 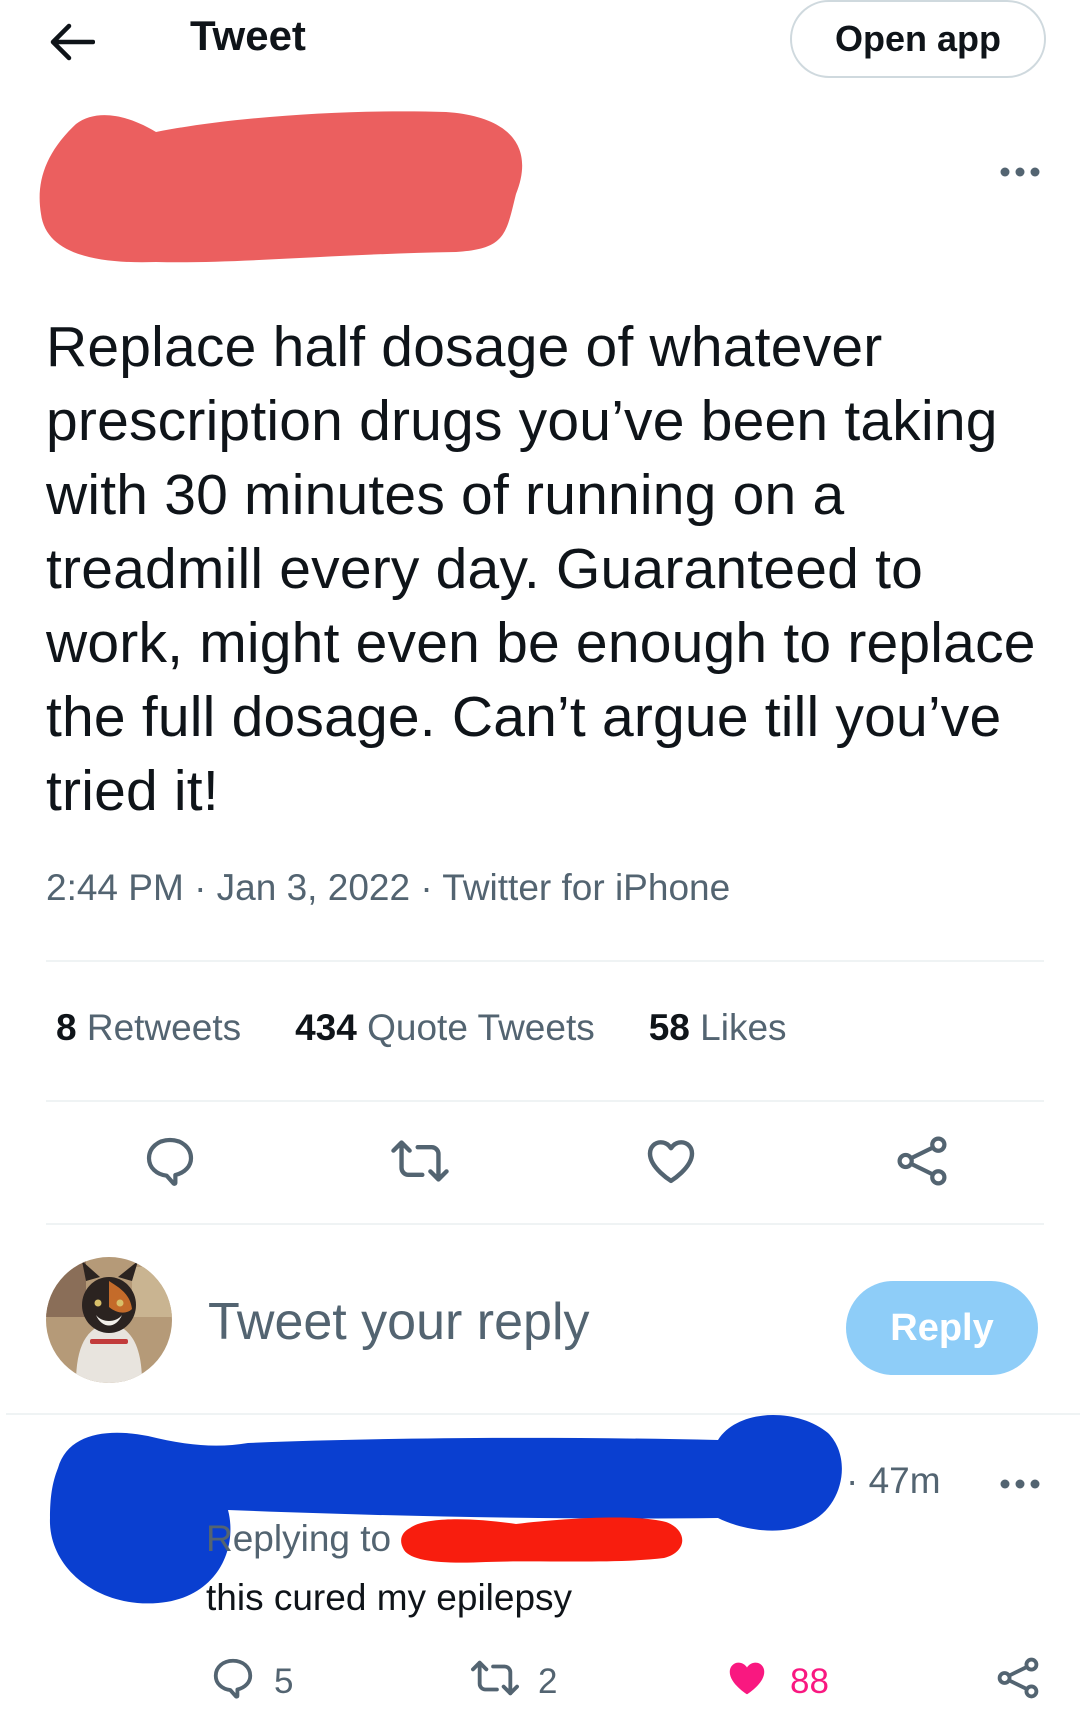 What do you see at coordinates (284, 1681) in the screenshot?
I see `reply-count: 5` at bounding box center [284, 1681].